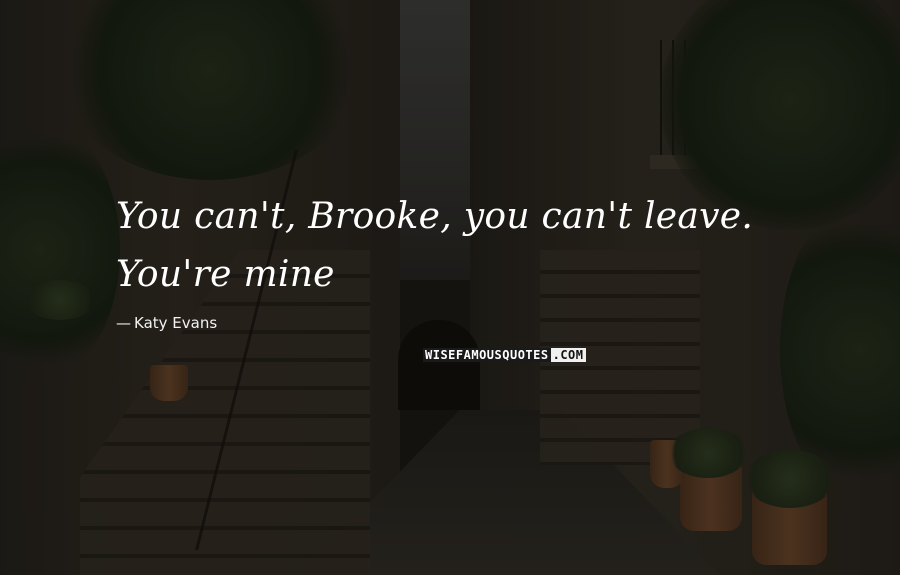 The width and height of the screenshot is (900, 575). Describe the element at coordinates (123, 323) in the screenshot. I see `author-dash: —` at that location.